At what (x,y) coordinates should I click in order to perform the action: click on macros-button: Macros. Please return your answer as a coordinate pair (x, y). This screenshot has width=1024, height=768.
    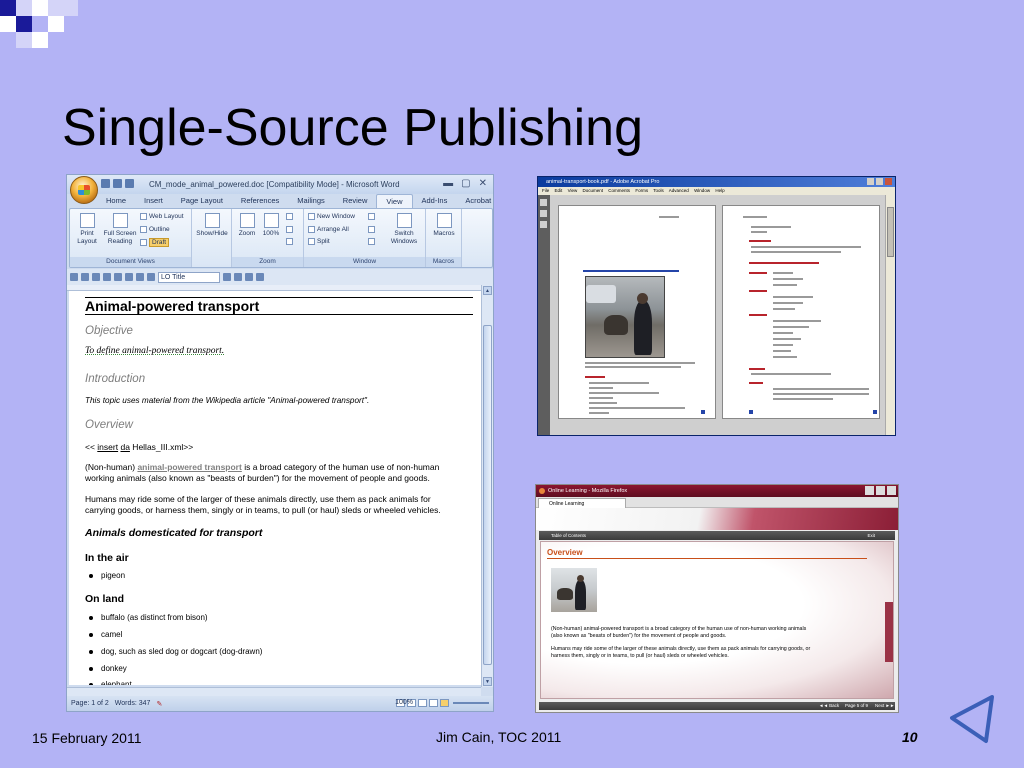
    Looking at the image, I should click on (444, 225).